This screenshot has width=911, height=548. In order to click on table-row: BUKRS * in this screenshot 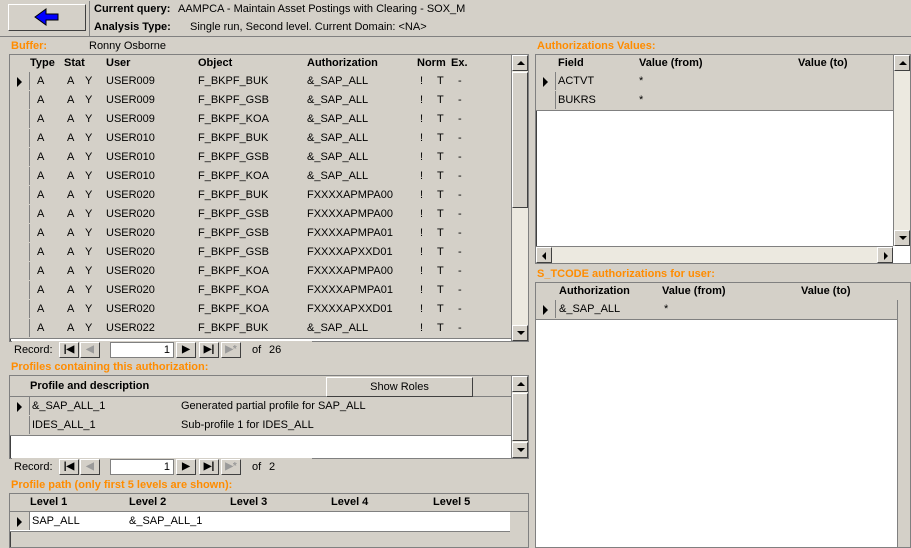, I will do `click(714, 101)`.